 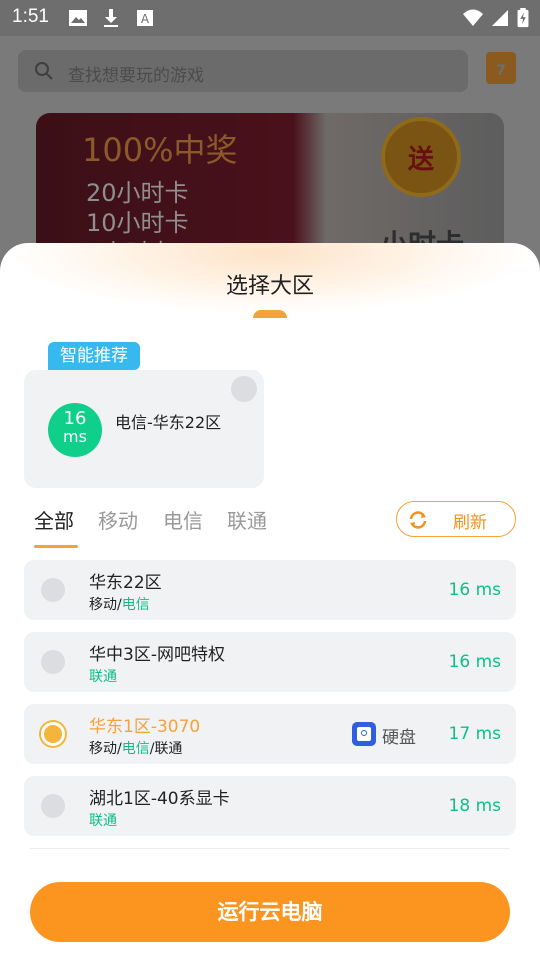 What do you see at coordinates (243, 71) in the screenshot?
I see `search-bar: 查找想要玩的游戏` at bounding box center [243, 71].